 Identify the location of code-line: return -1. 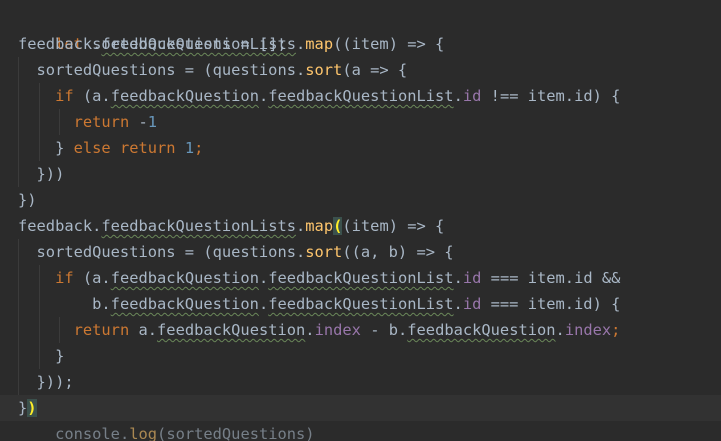
(360, 122).